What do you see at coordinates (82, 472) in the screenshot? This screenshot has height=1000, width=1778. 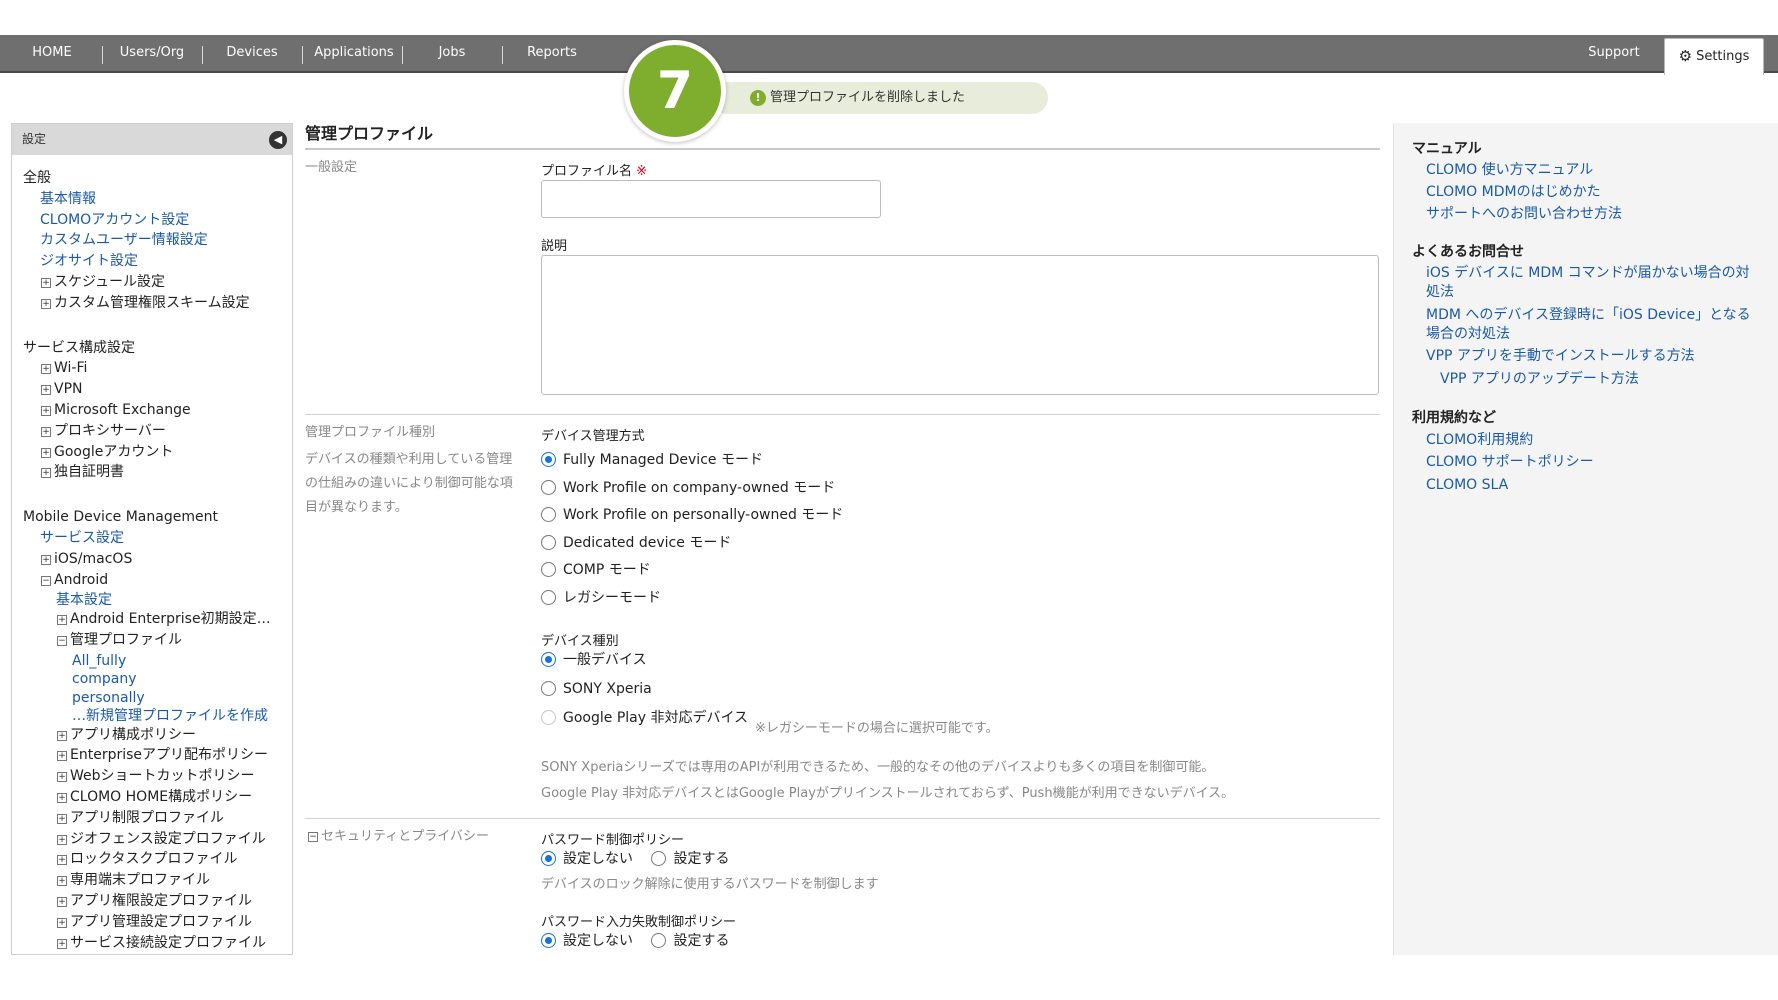 I see `sidebar-item: + 独自証明書` at bounding box center [82, 472].